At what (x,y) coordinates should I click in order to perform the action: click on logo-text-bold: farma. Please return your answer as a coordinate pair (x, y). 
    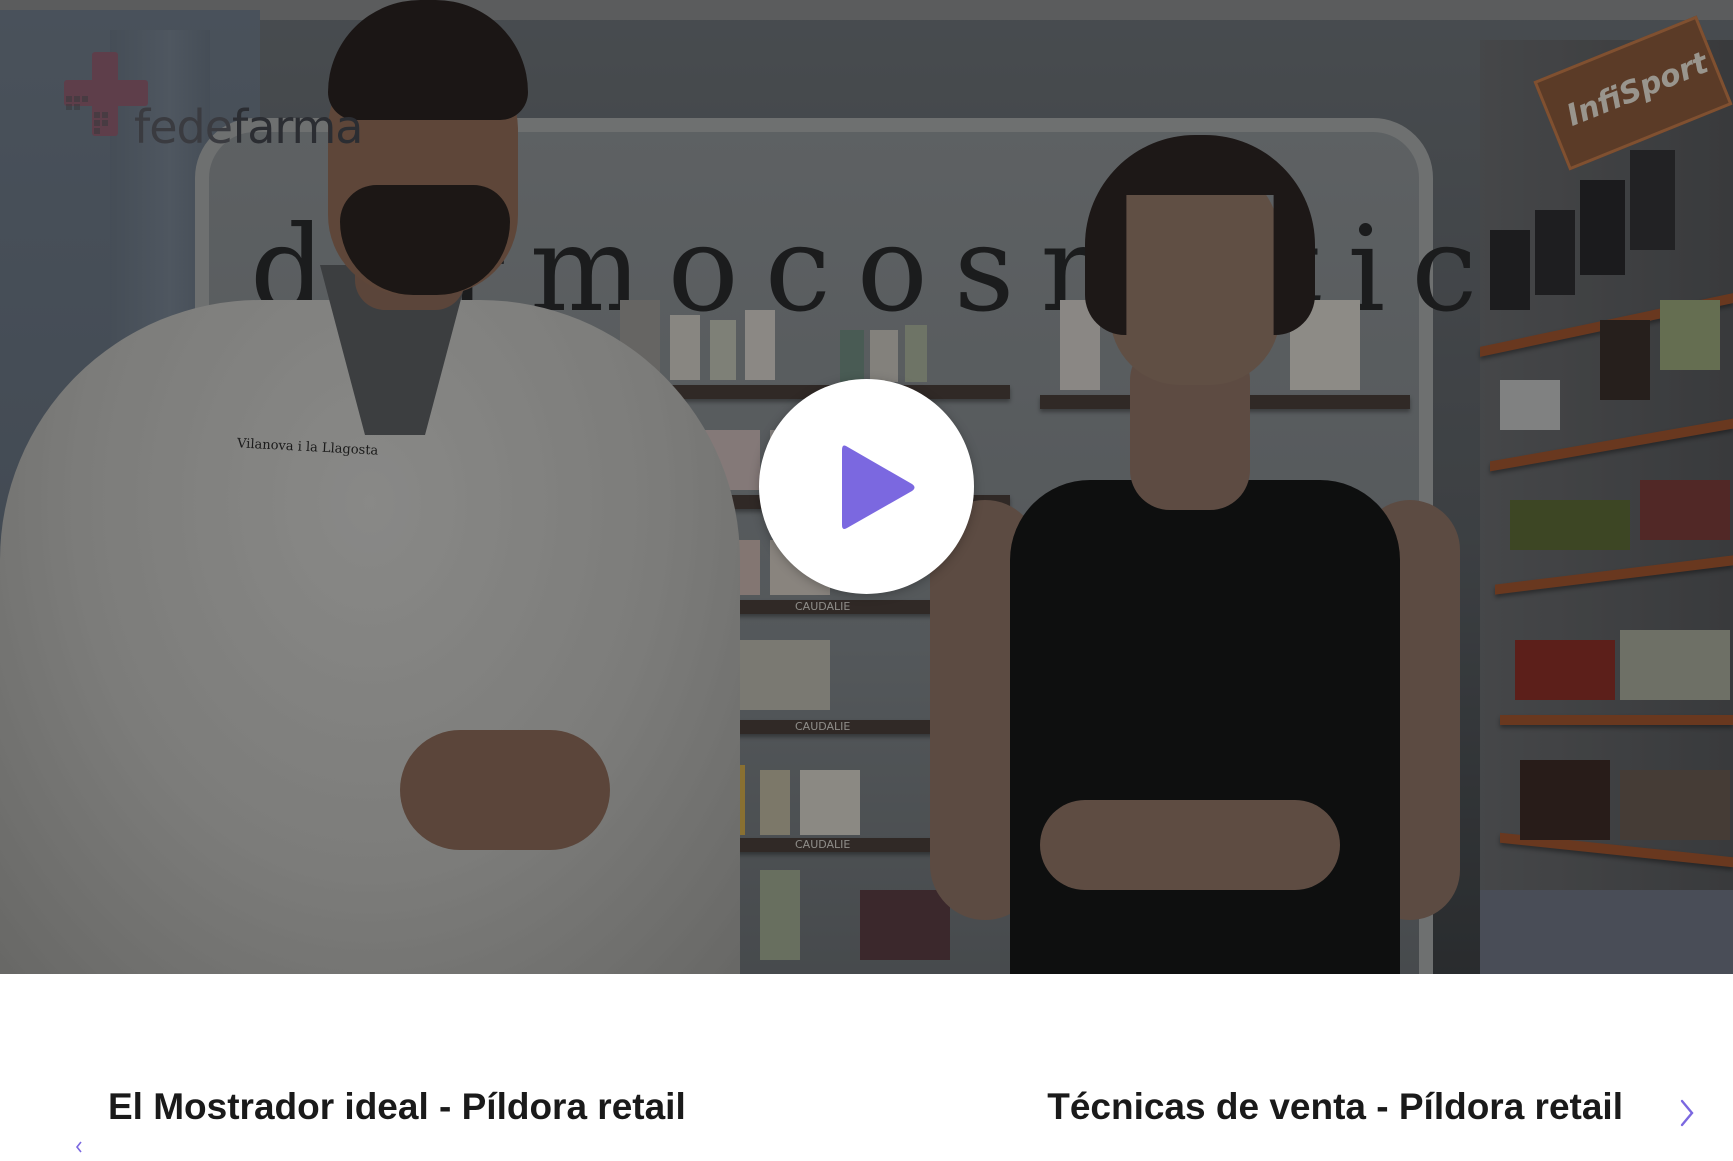
    Looking at the image, I should click on (297, 127).